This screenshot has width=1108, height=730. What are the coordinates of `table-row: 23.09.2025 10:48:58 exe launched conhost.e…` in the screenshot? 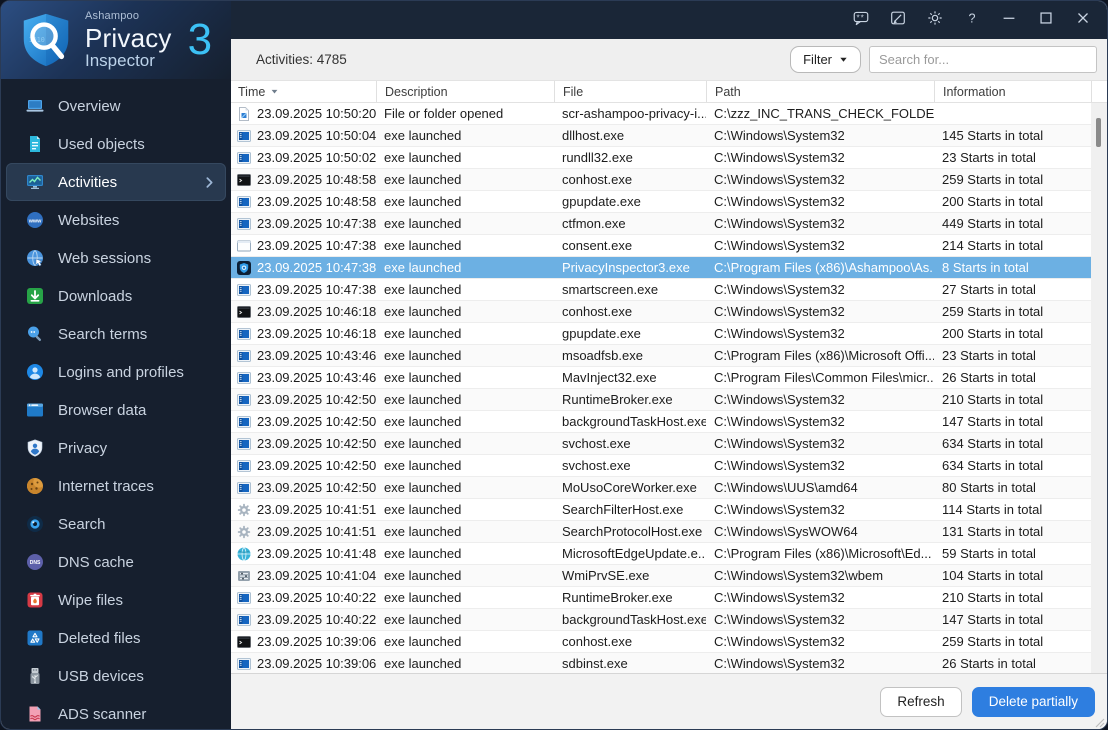 It's located at (661, 180).